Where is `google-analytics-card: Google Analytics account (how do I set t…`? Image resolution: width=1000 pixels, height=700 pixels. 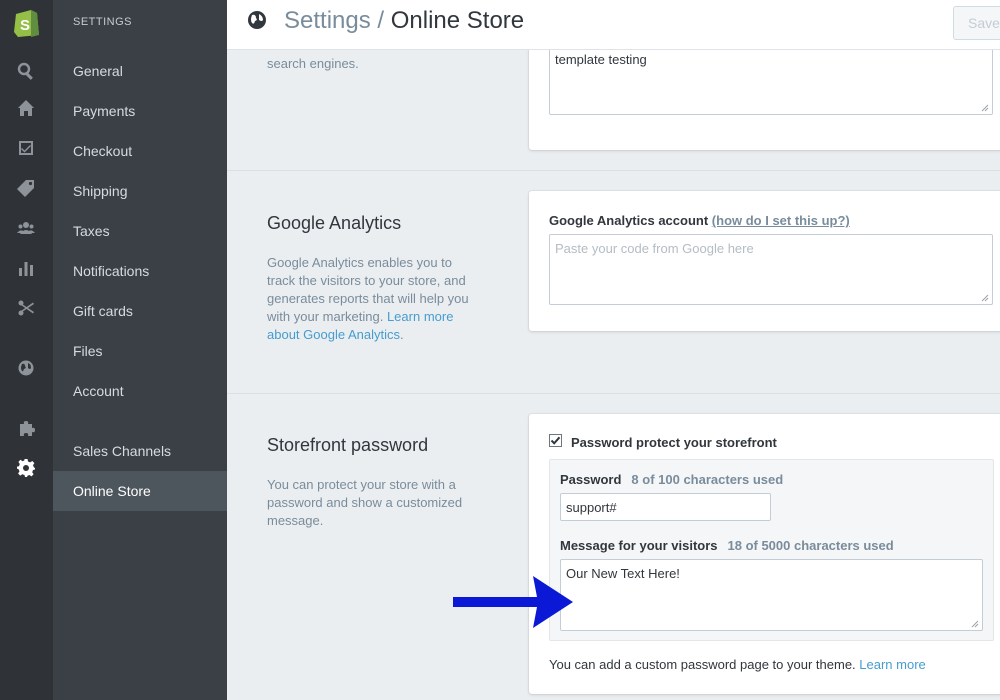 google-analytics-card: Google Analytics account (how do I set t… is located at coordinates (764, 261).